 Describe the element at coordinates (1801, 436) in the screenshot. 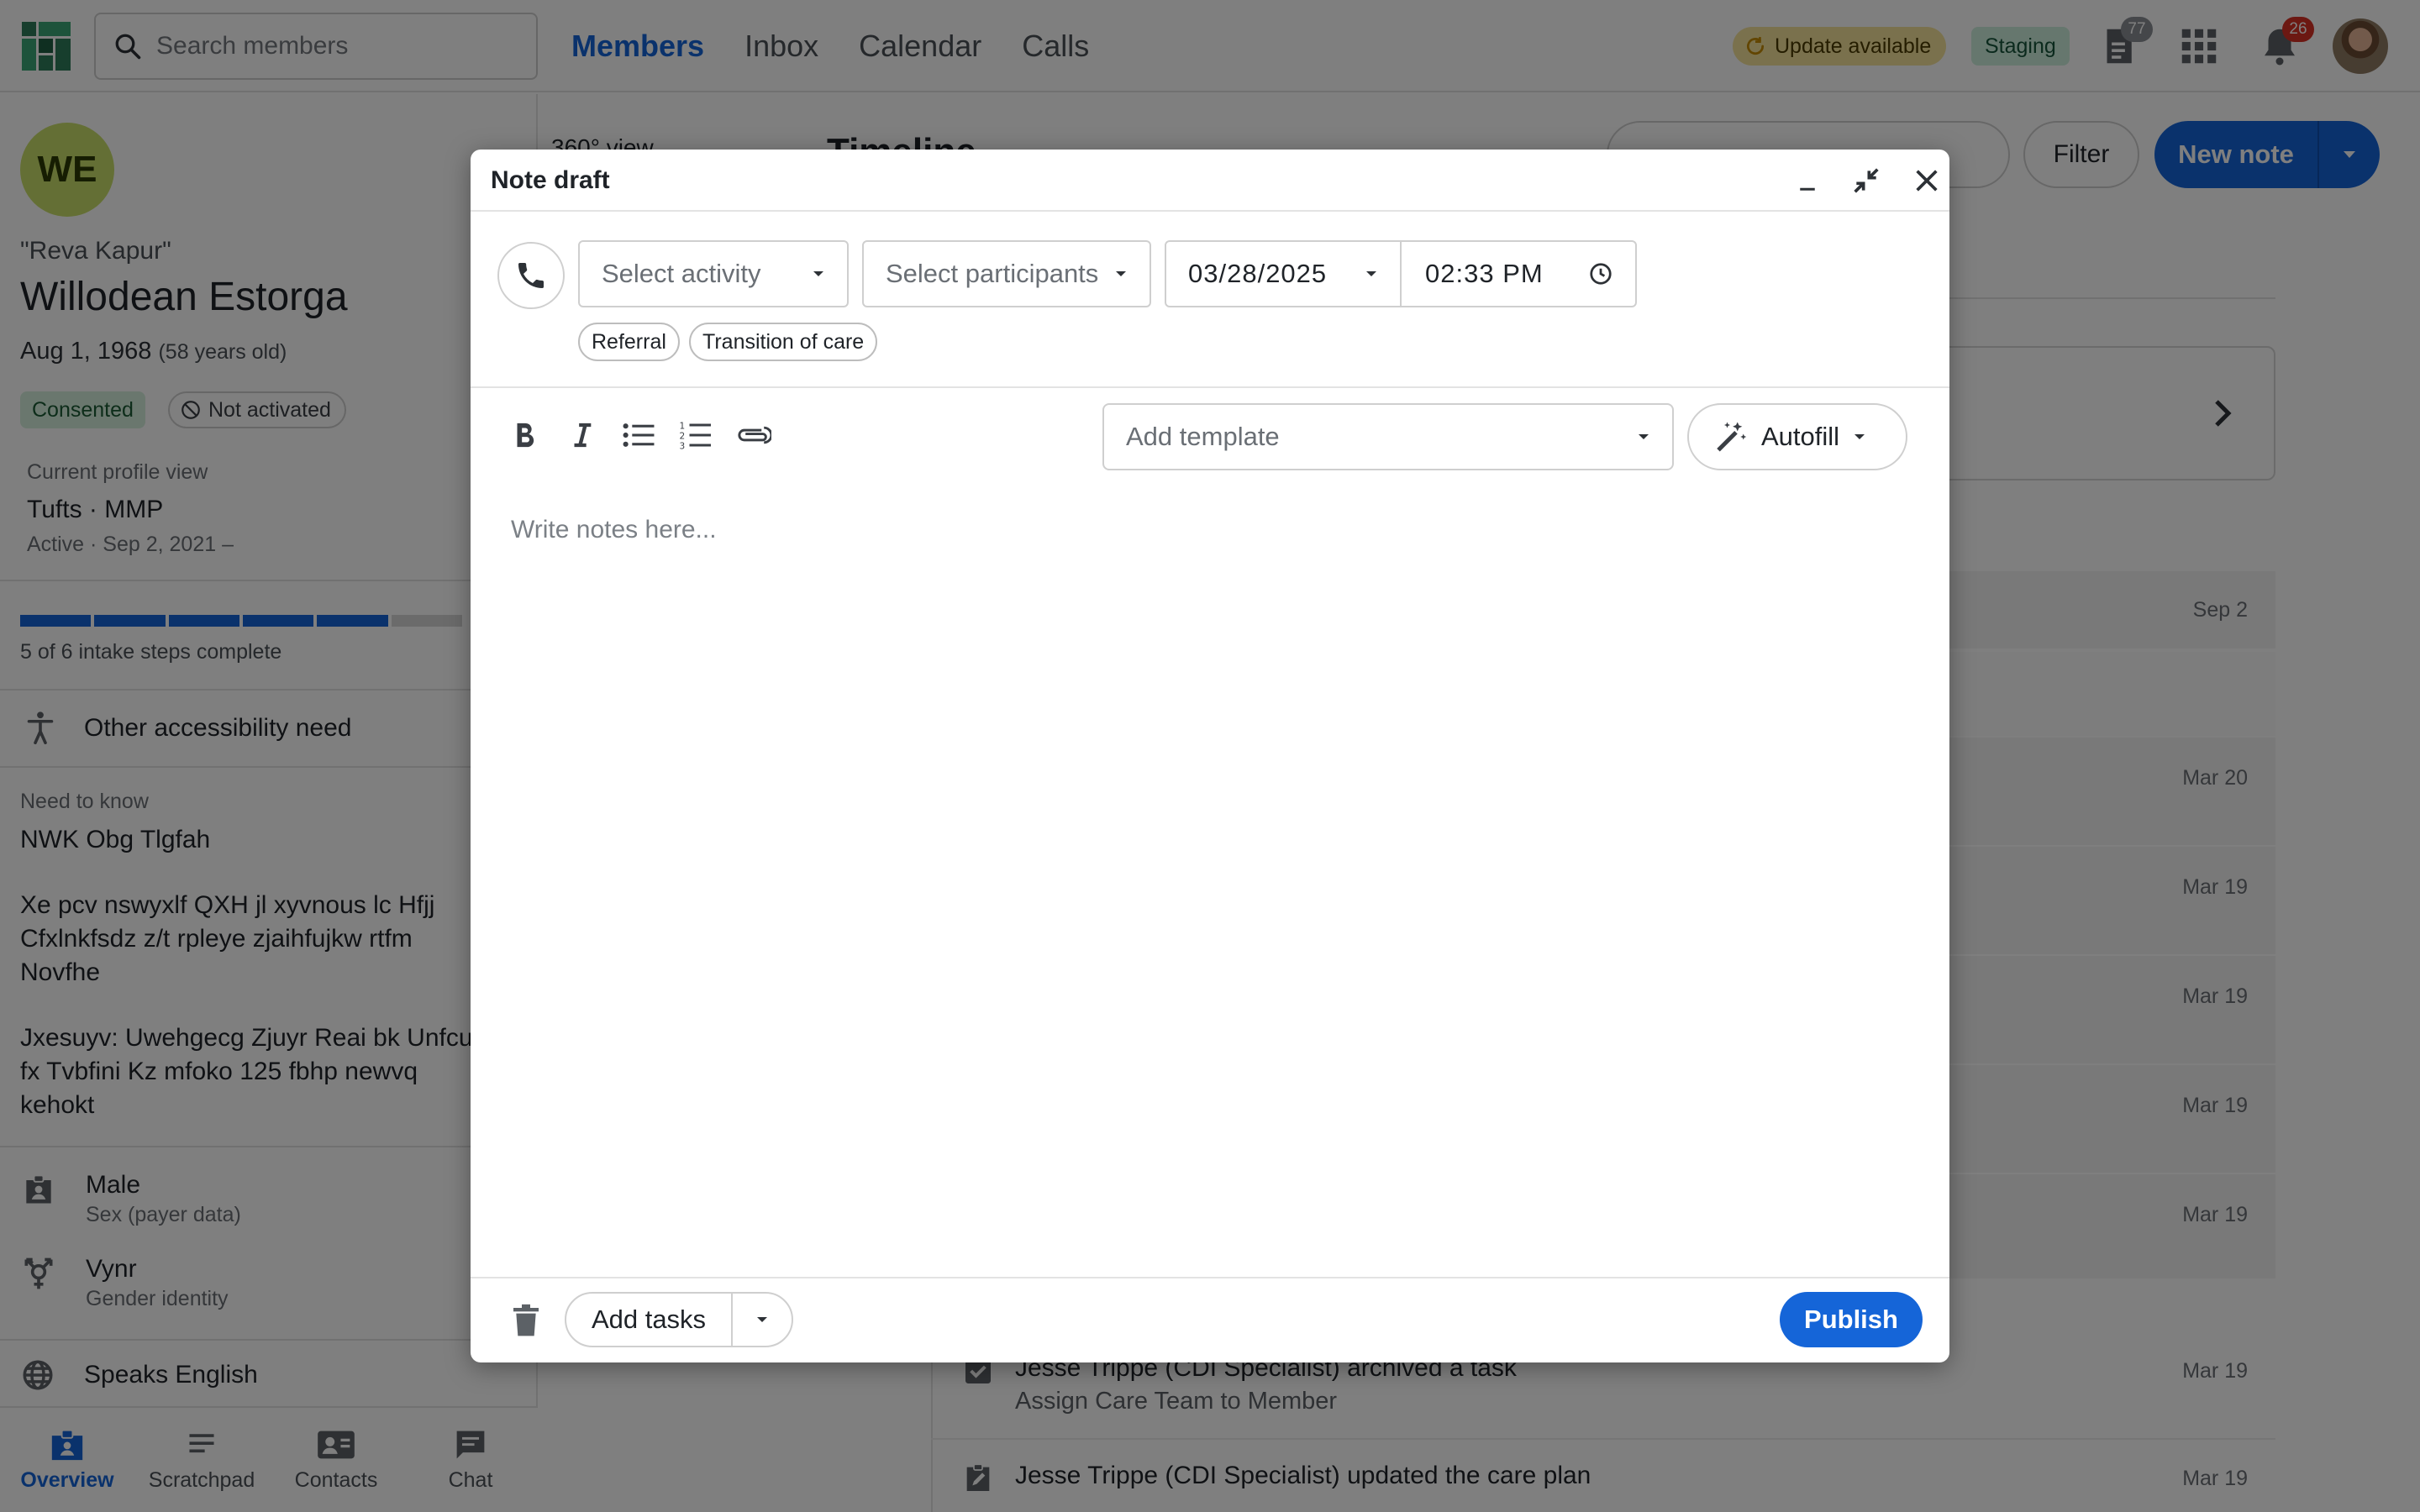

I see `autofill-label: Autofill` at that location.